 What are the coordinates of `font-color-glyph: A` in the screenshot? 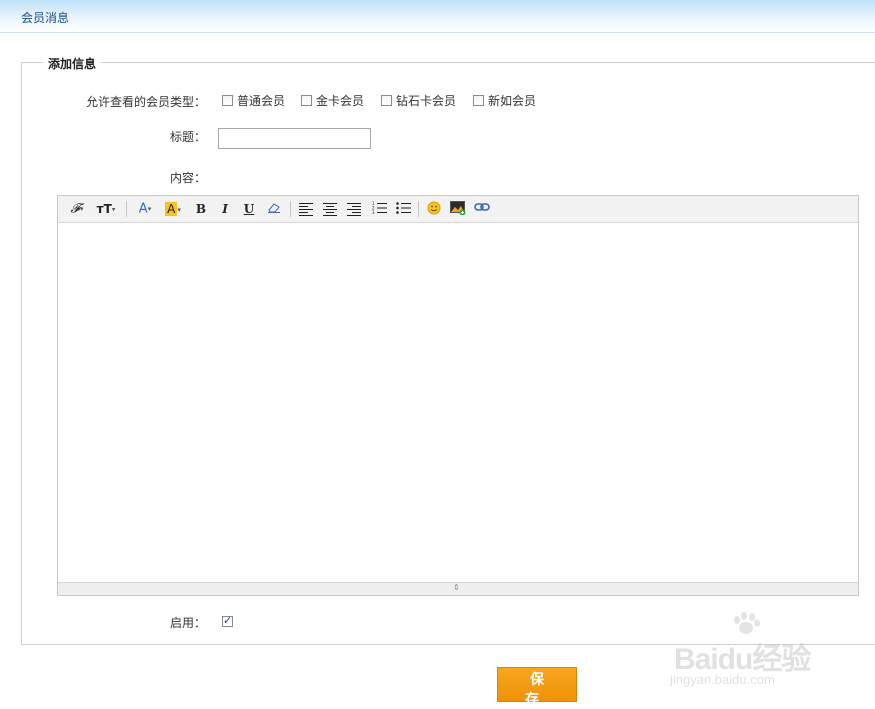 It's located at (143, 209).